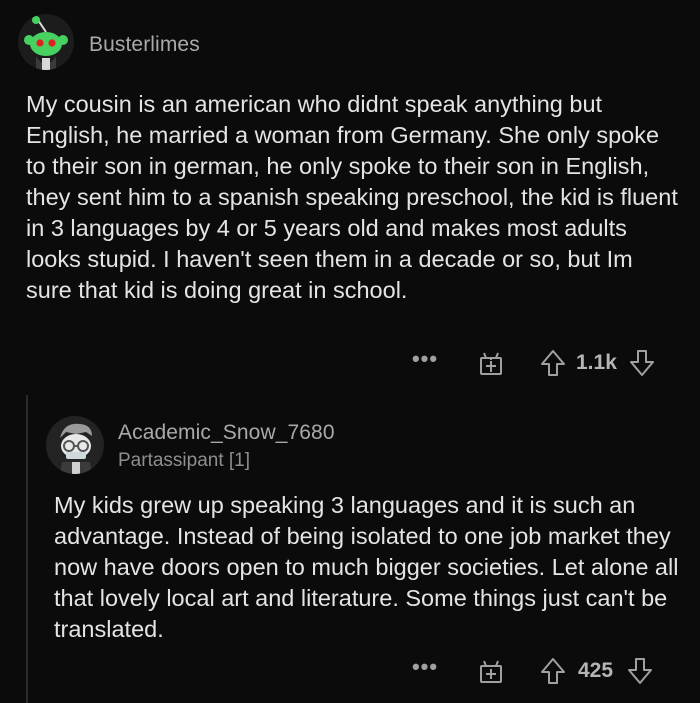 The image size is (700, 703). I want to click on comment-username: Busterlimes, so click(144, 45).